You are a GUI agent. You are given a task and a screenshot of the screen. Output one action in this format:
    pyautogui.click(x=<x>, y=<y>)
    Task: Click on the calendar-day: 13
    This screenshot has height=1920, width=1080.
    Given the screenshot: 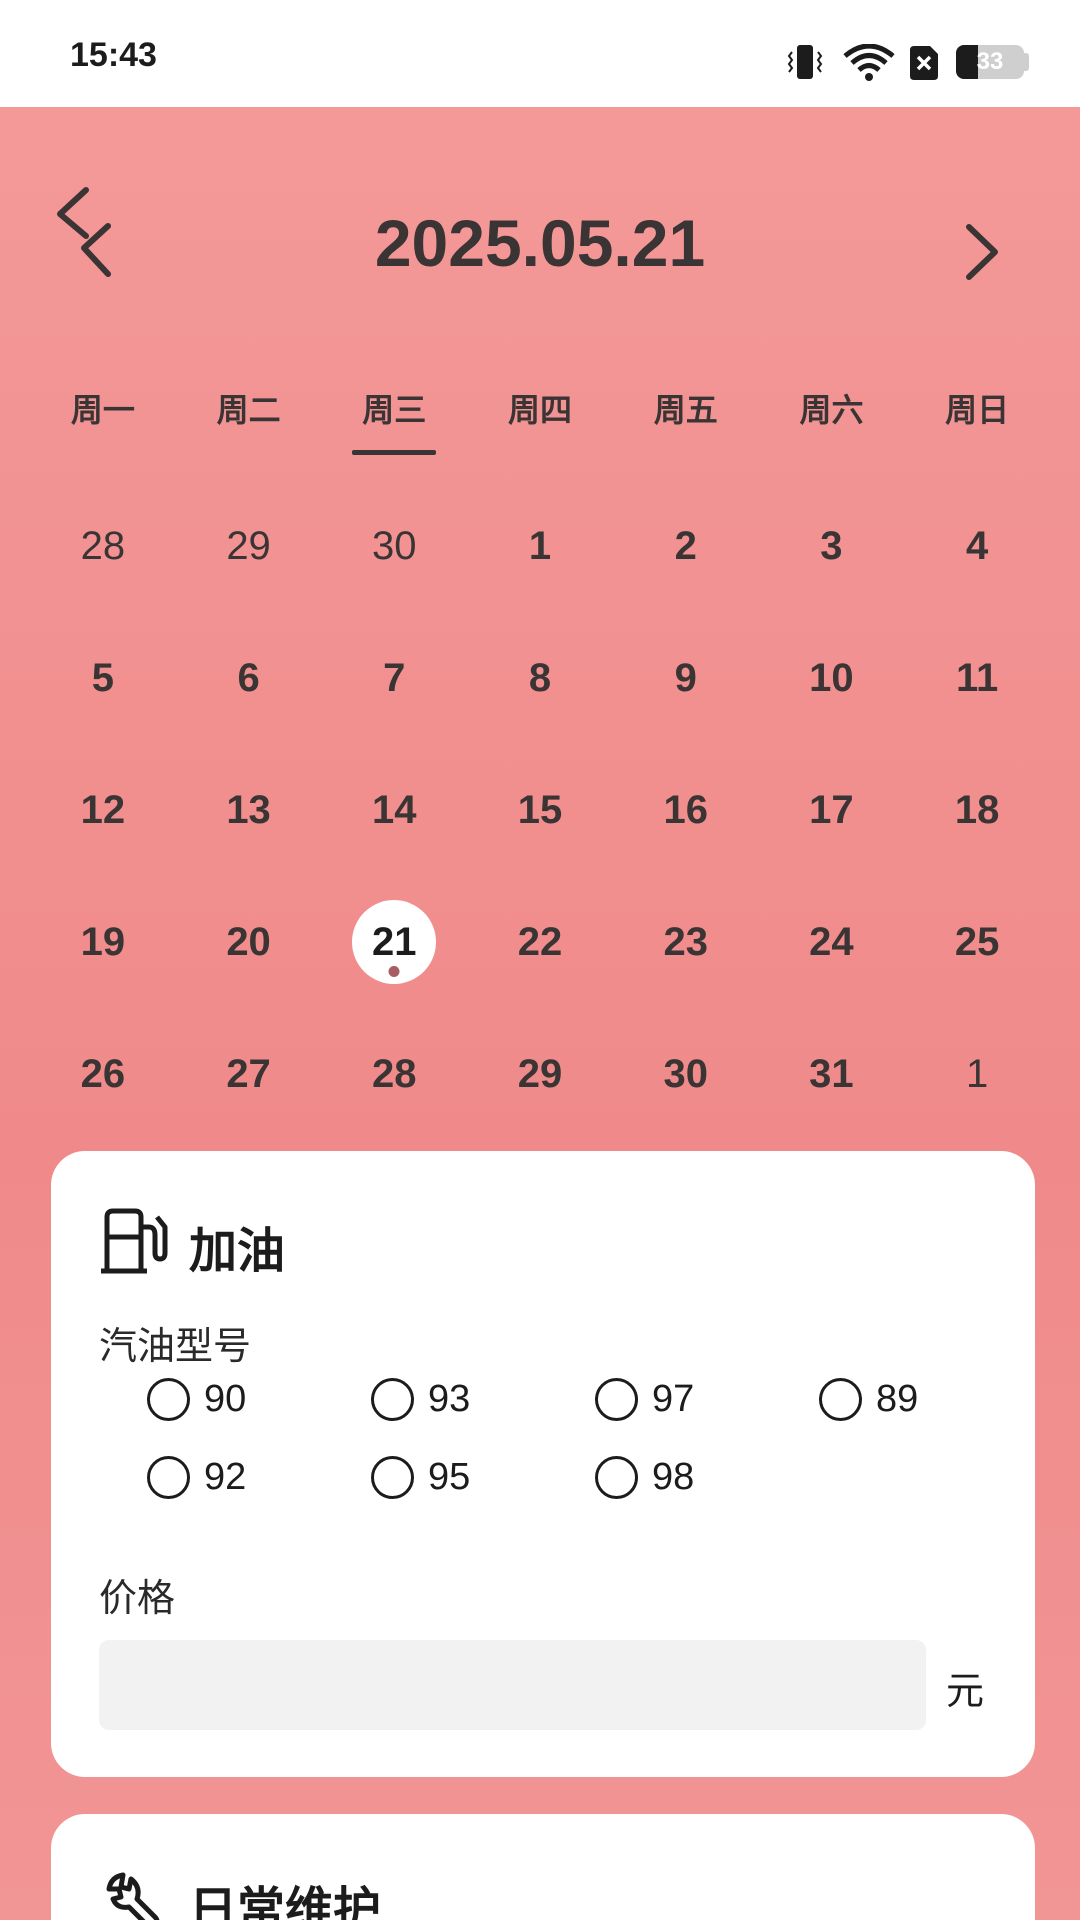 What is the action you would take?
    pyautogui.click(x=249, y=810)
    